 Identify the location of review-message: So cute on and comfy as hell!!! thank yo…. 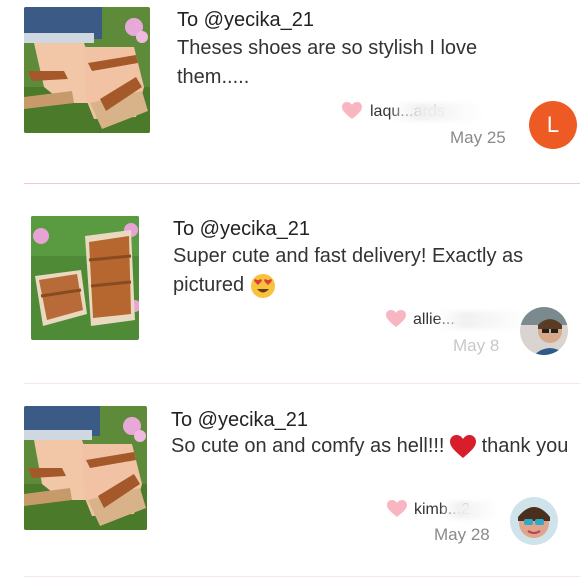
(371, 446).